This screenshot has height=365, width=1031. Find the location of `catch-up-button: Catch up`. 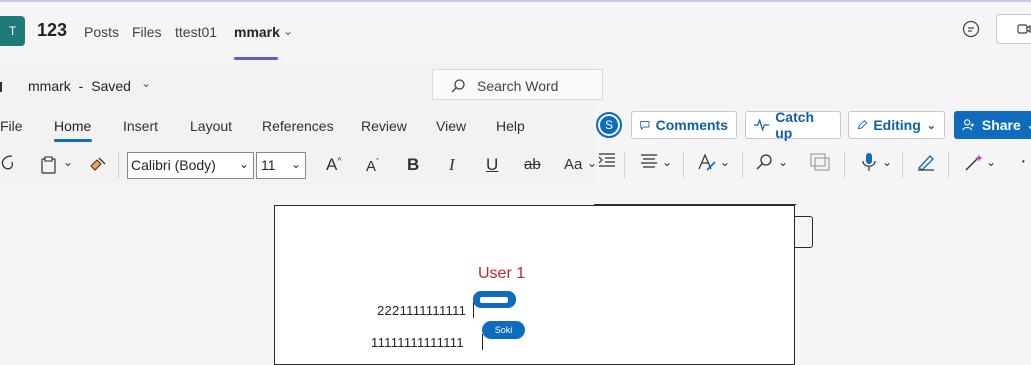

catch-up-button: Catch up is located at coordinates (793, 125).